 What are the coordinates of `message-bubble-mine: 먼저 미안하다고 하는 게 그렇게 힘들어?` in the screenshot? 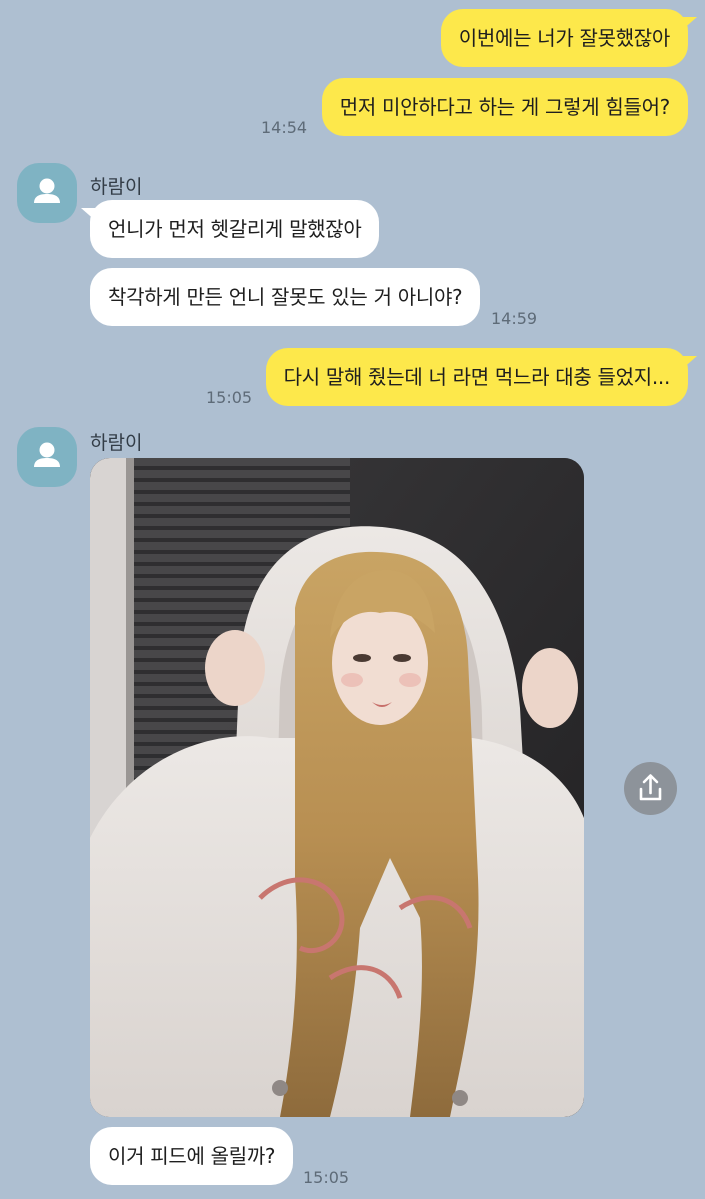 It's located at (504, 107).